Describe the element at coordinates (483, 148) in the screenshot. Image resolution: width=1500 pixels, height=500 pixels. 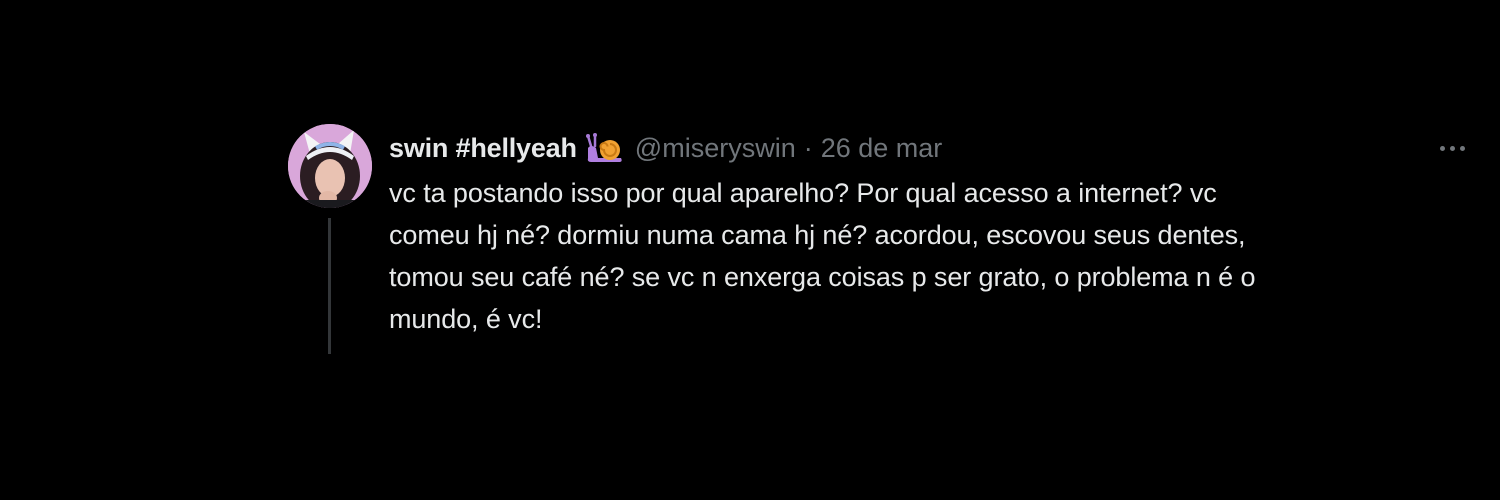
I see `display-name: swin #hellyeah` at that location.